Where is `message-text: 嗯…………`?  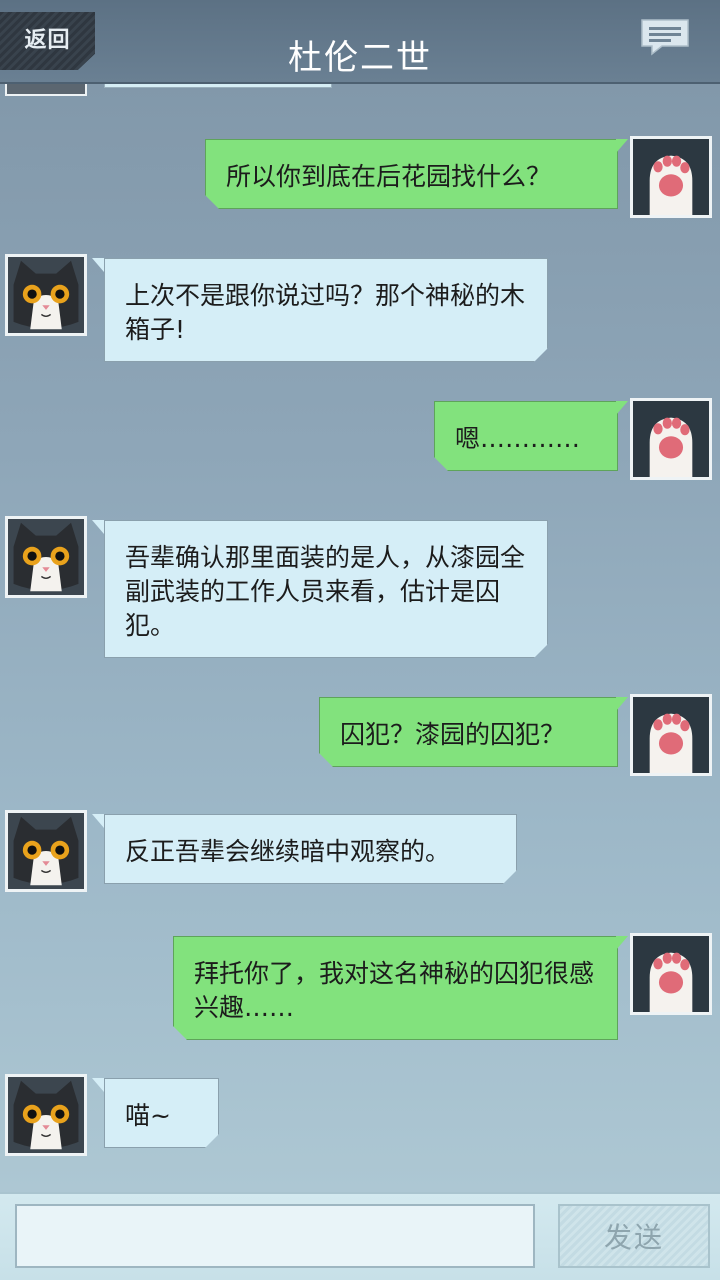
message-text: 嗯………… is located at coordinates (518, 438).